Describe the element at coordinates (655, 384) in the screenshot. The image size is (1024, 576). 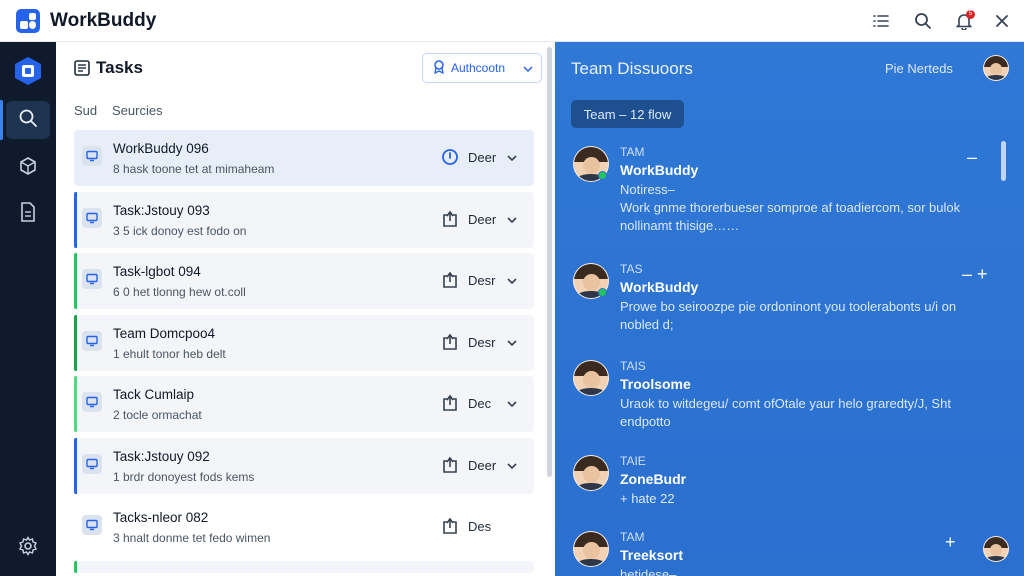
I see `message-author: Troolsome` at that location.